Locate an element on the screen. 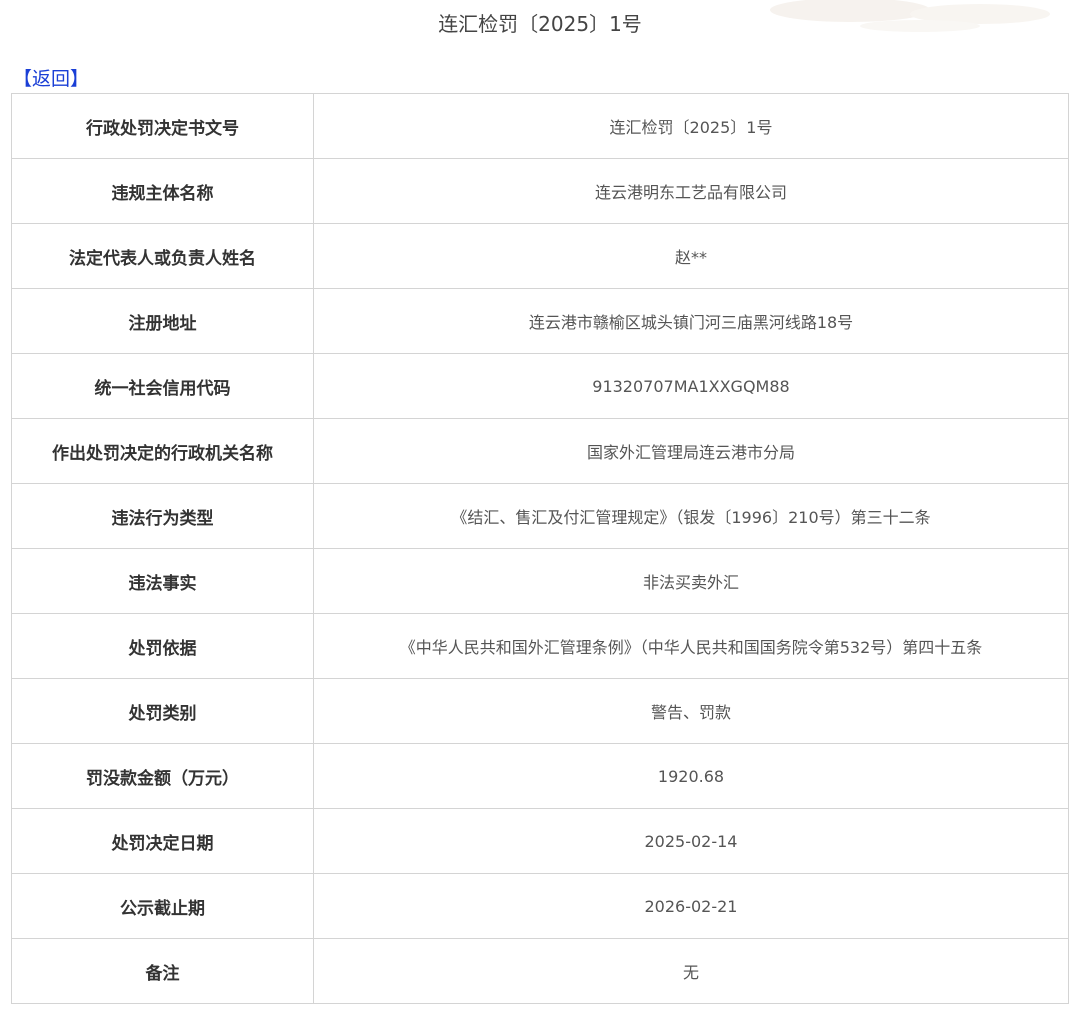 Image resolution: width=1080 pixels, height=1028 pixels. table-row: 公示截止期 2026-02-21 is located at coordinates (540, 906).